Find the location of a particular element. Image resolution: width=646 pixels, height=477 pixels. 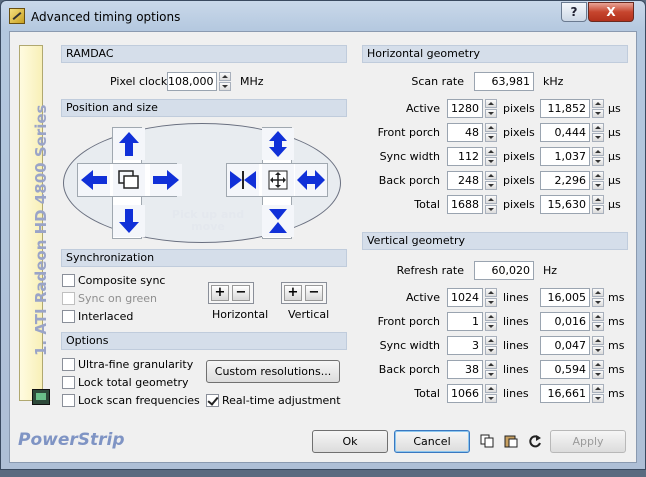

move-left-button is located at coordinates (94, 180).